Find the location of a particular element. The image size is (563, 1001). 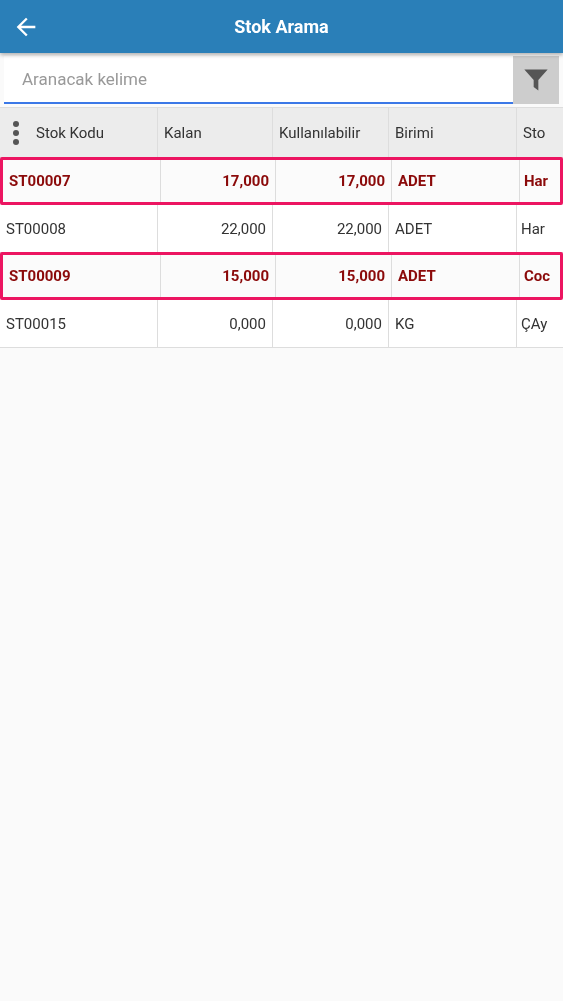

column-header: Sto is located at coordinates (534, 132).